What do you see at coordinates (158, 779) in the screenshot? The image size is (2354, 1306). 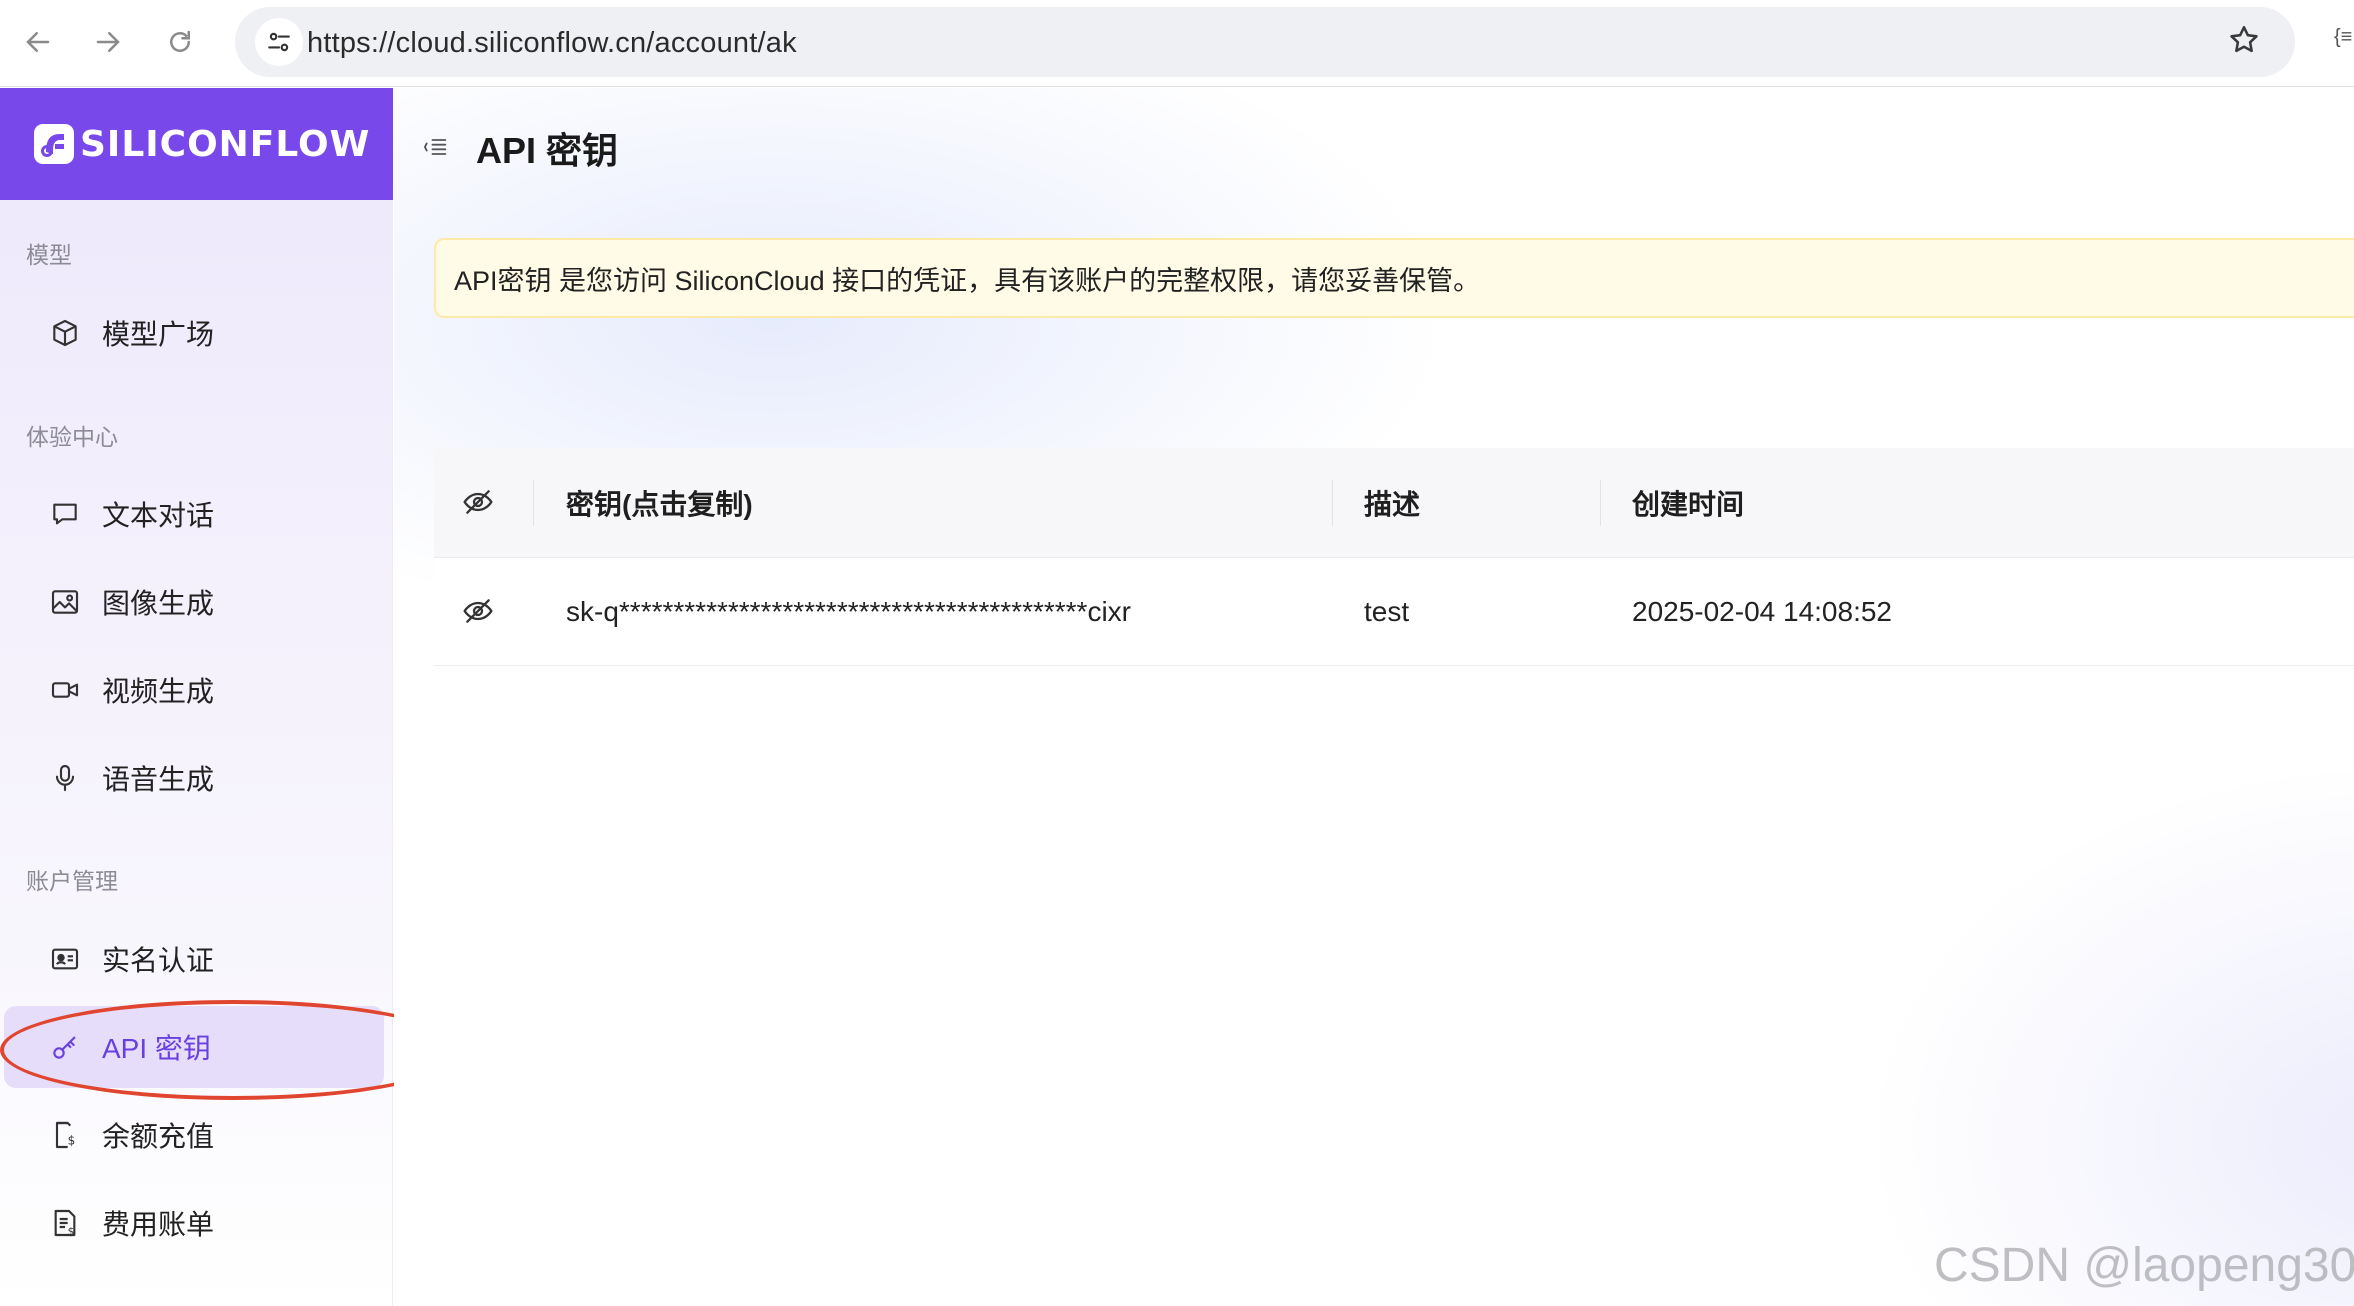 I see `sidebar-item-label: 语音生成` at bounding box center [158, 779].